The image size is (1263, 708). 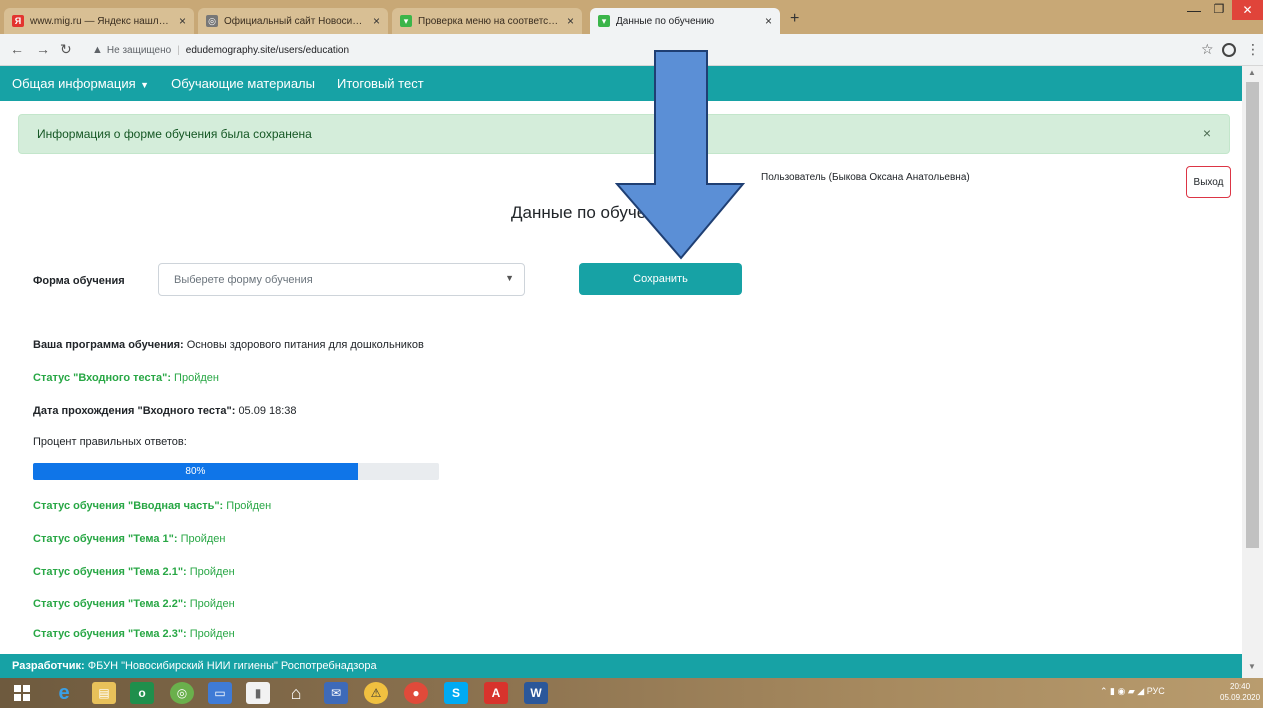 I want to click on status-line: Статус обучения "Вводная часть": Пройден, so click(x=152, y=506).